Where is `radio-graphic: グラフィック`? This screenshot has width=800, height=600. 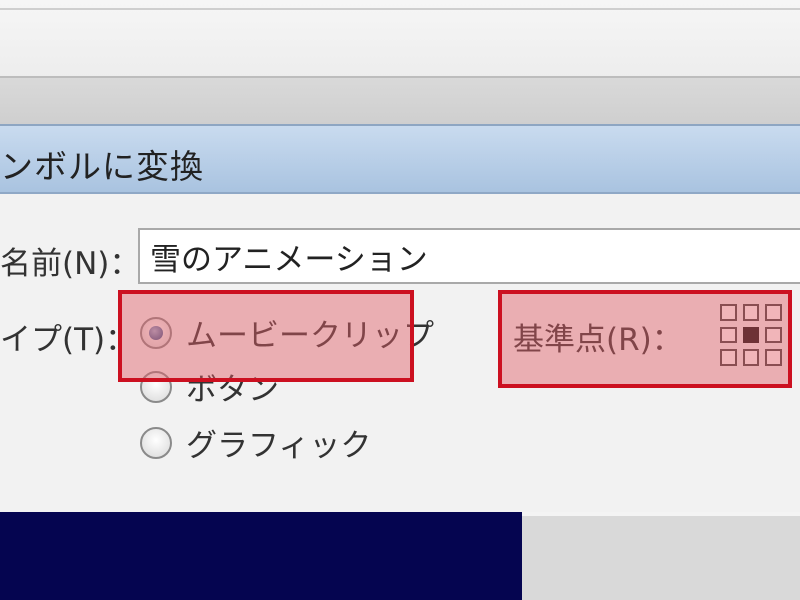
radio-graphic: グラフィック is located at coordinates (255, 442).